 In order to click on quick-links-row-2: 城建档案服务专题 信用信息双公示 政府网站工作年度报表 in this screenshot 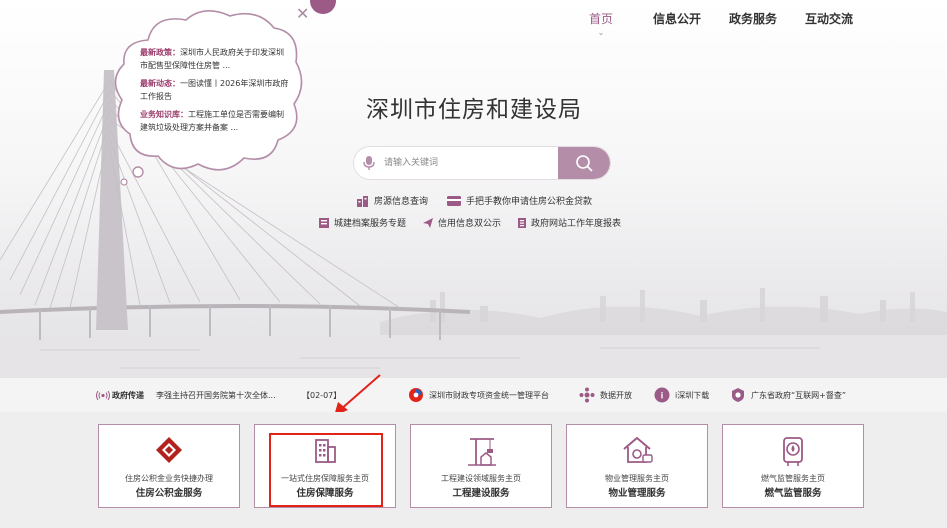, I will do `click(469, 222)`.